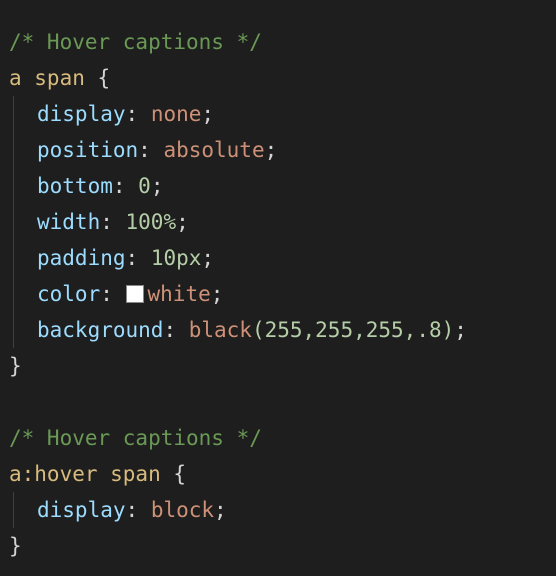 The height and width of the screenshot is (576, 556). I want to click on code-line-selector: a span {, so click(282, 78).